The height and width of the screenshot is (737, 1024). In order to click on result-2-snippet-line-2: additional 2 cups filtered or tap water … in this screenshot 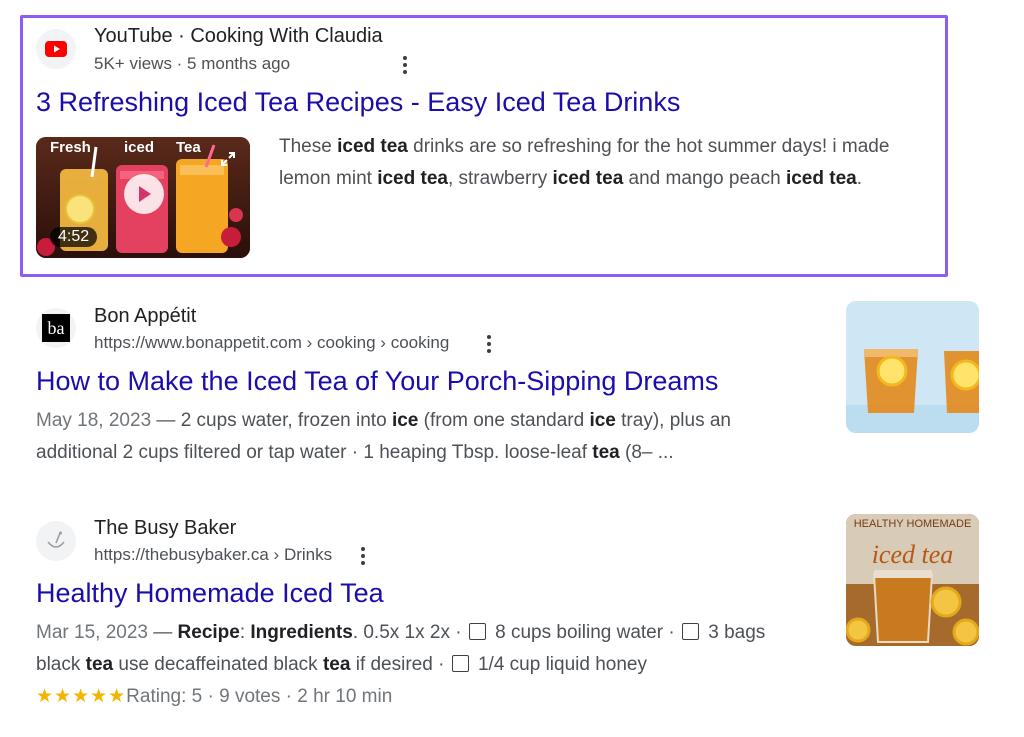, I will do `click(355, 453)`.